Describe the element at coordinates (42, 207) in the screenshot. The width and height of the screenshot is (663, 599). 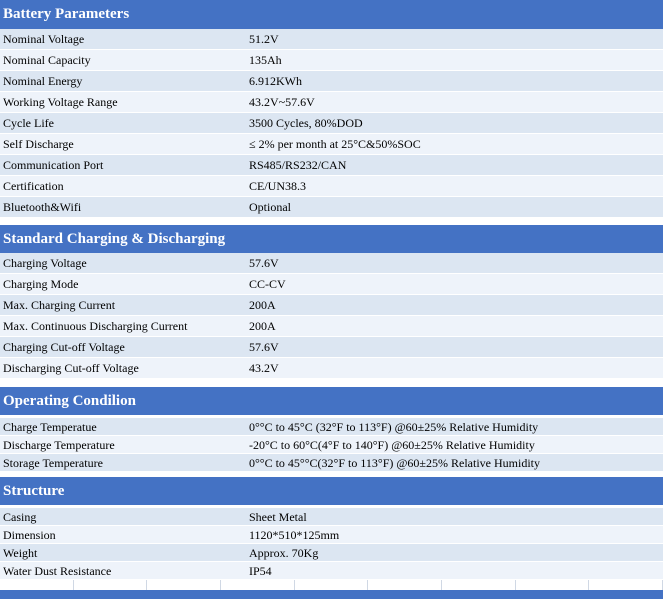
I see `row-key: Bluetooth&Wifi` at that location.